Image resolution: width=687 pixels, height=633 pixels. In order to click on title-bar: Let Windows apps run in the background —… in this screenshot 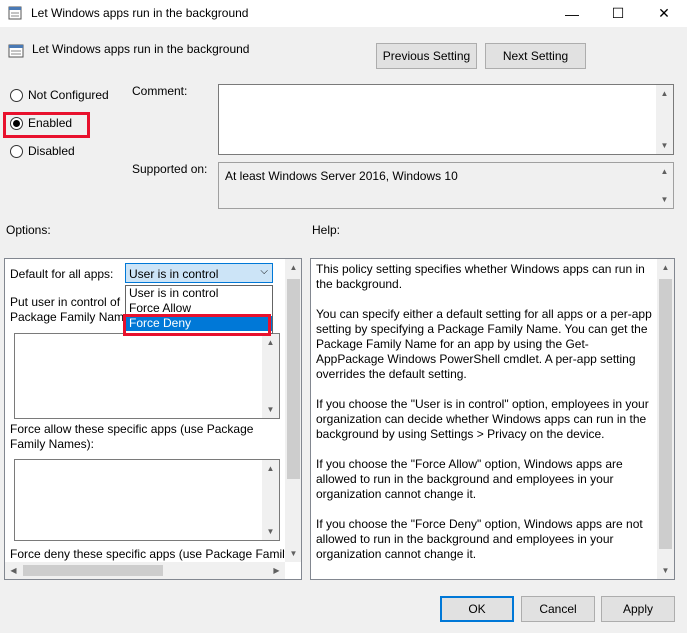, I will do `click(343, 13)`.